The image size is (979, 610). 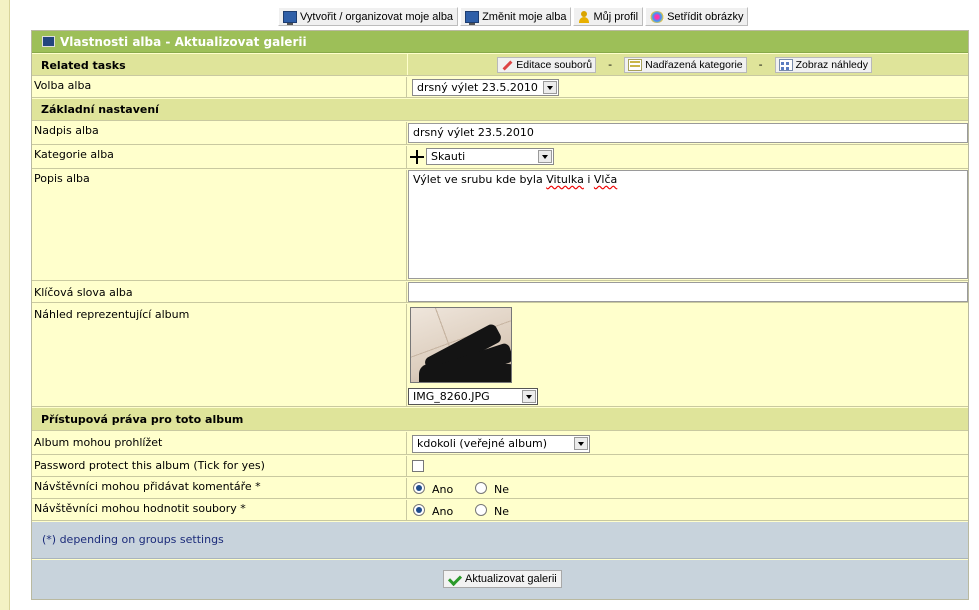 I want to click on album-title-input: drsný výlet 23.5.2010, so click(x=688, y=133).